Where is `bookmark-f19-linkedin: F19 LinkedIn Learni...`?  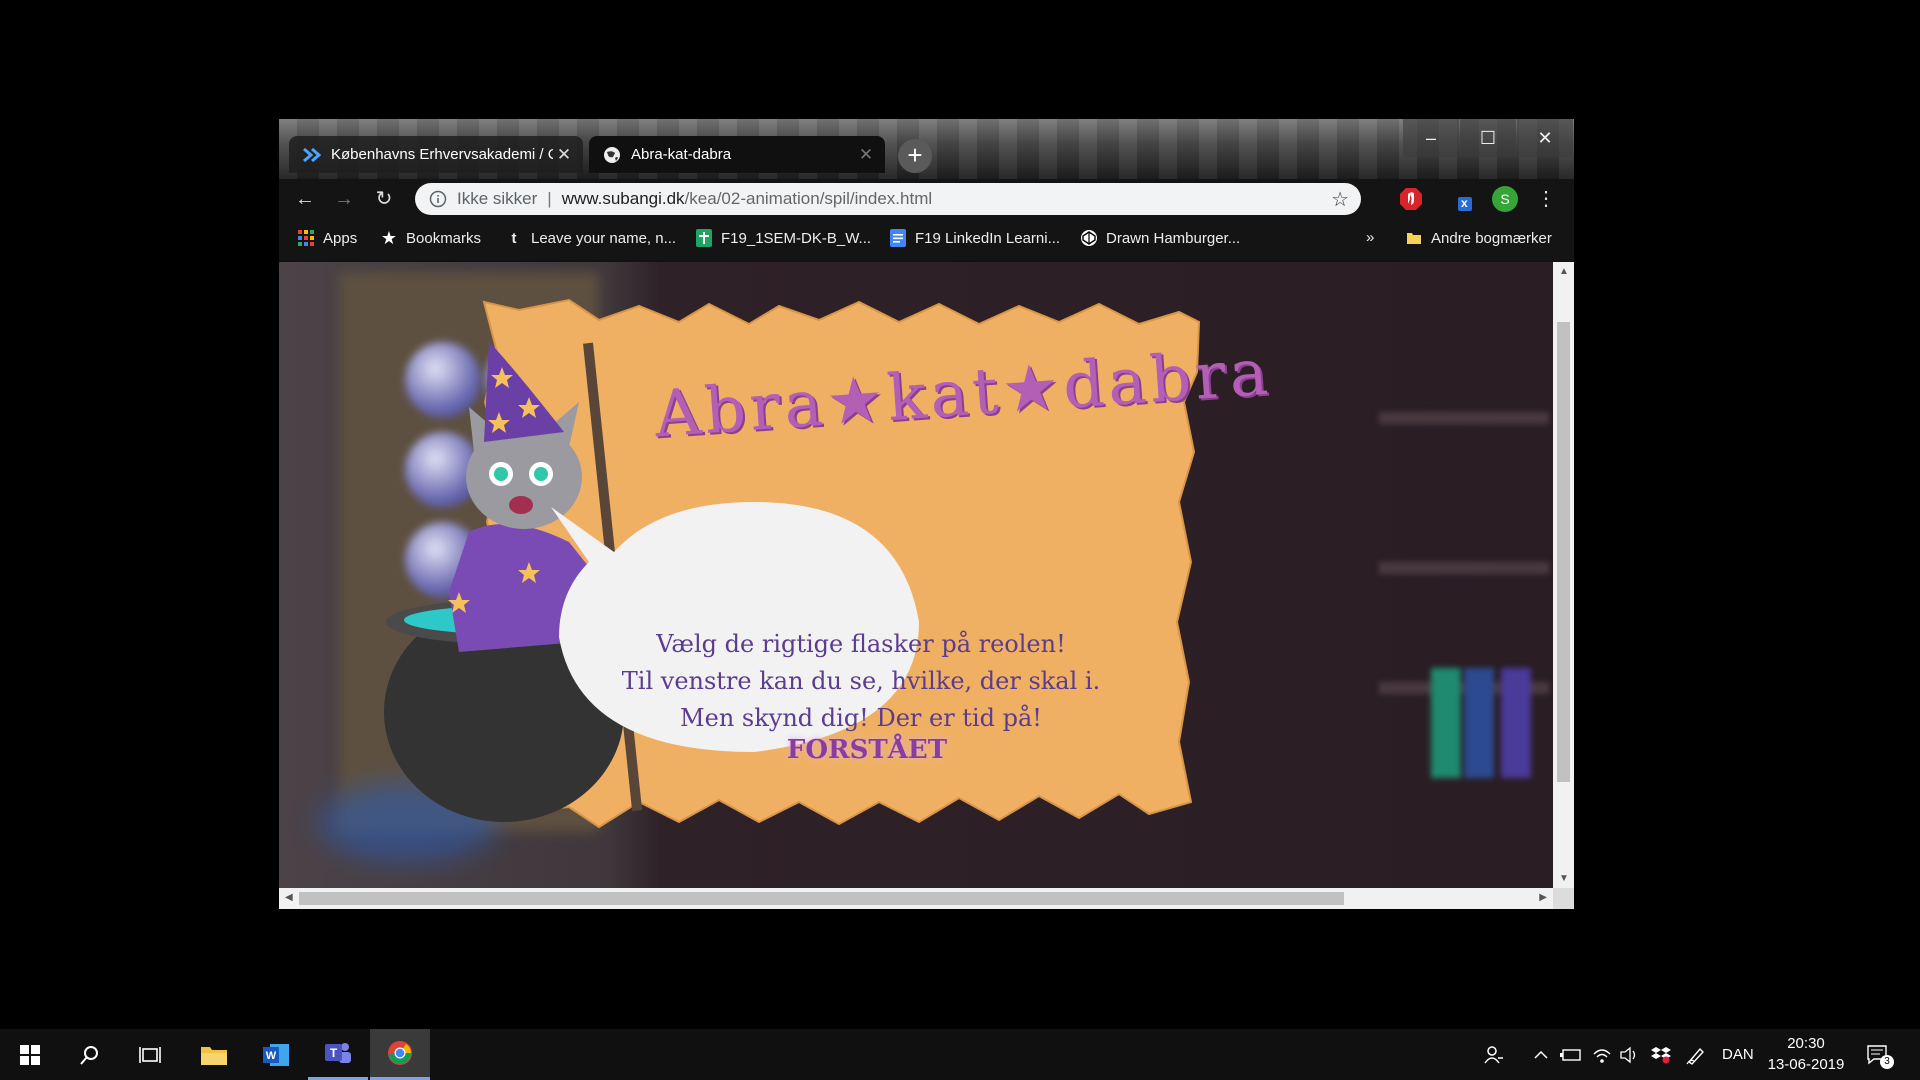 bookmark-f19-linkedin: F19 LinkedIn Learni... is located at coordinates (974, 238).